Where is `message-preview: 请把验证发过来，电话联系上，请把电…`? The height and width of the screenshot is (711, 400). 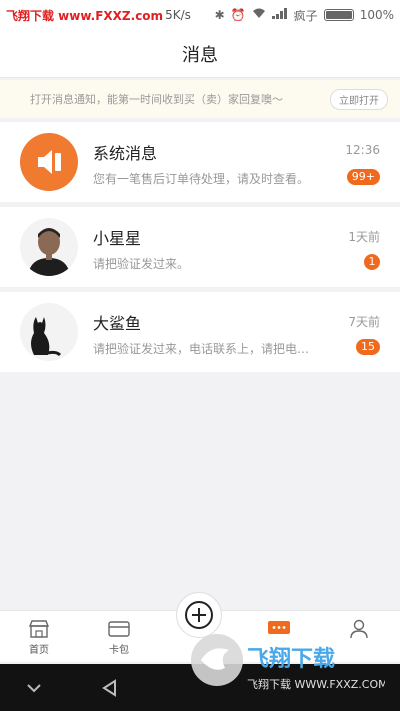 message-preview: 请把验证发过来，电话联系上，请把电… is located at coordinates (201, 349).